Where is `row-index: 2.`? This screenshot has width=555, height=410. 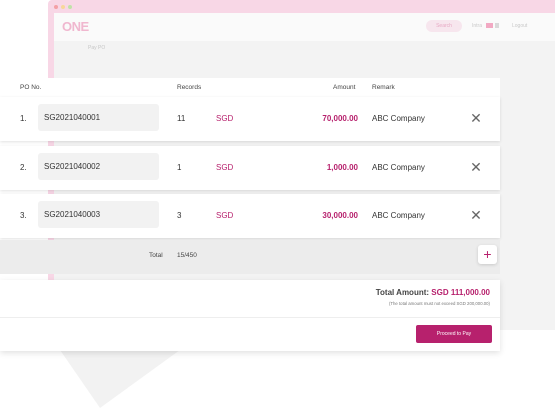
row-index: 2. is located at coordinates (23, 167).